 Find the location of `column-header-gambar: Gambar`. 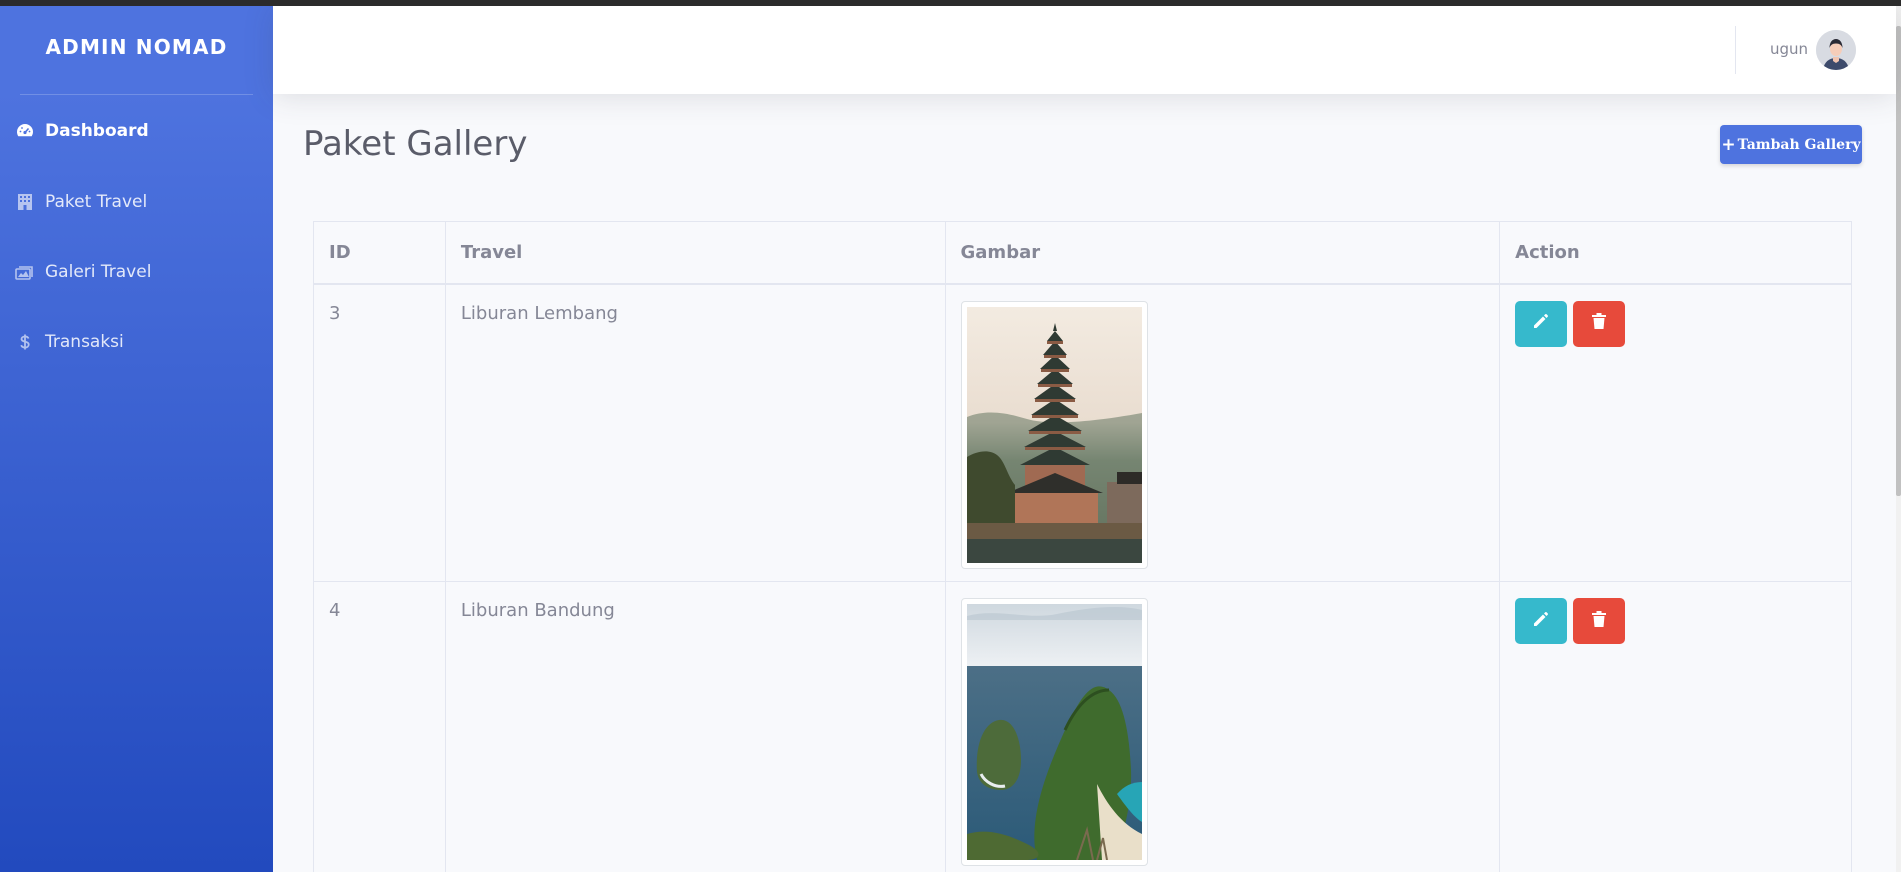

column-header-gambar: Gambar is located at coordinates (1222, 253).